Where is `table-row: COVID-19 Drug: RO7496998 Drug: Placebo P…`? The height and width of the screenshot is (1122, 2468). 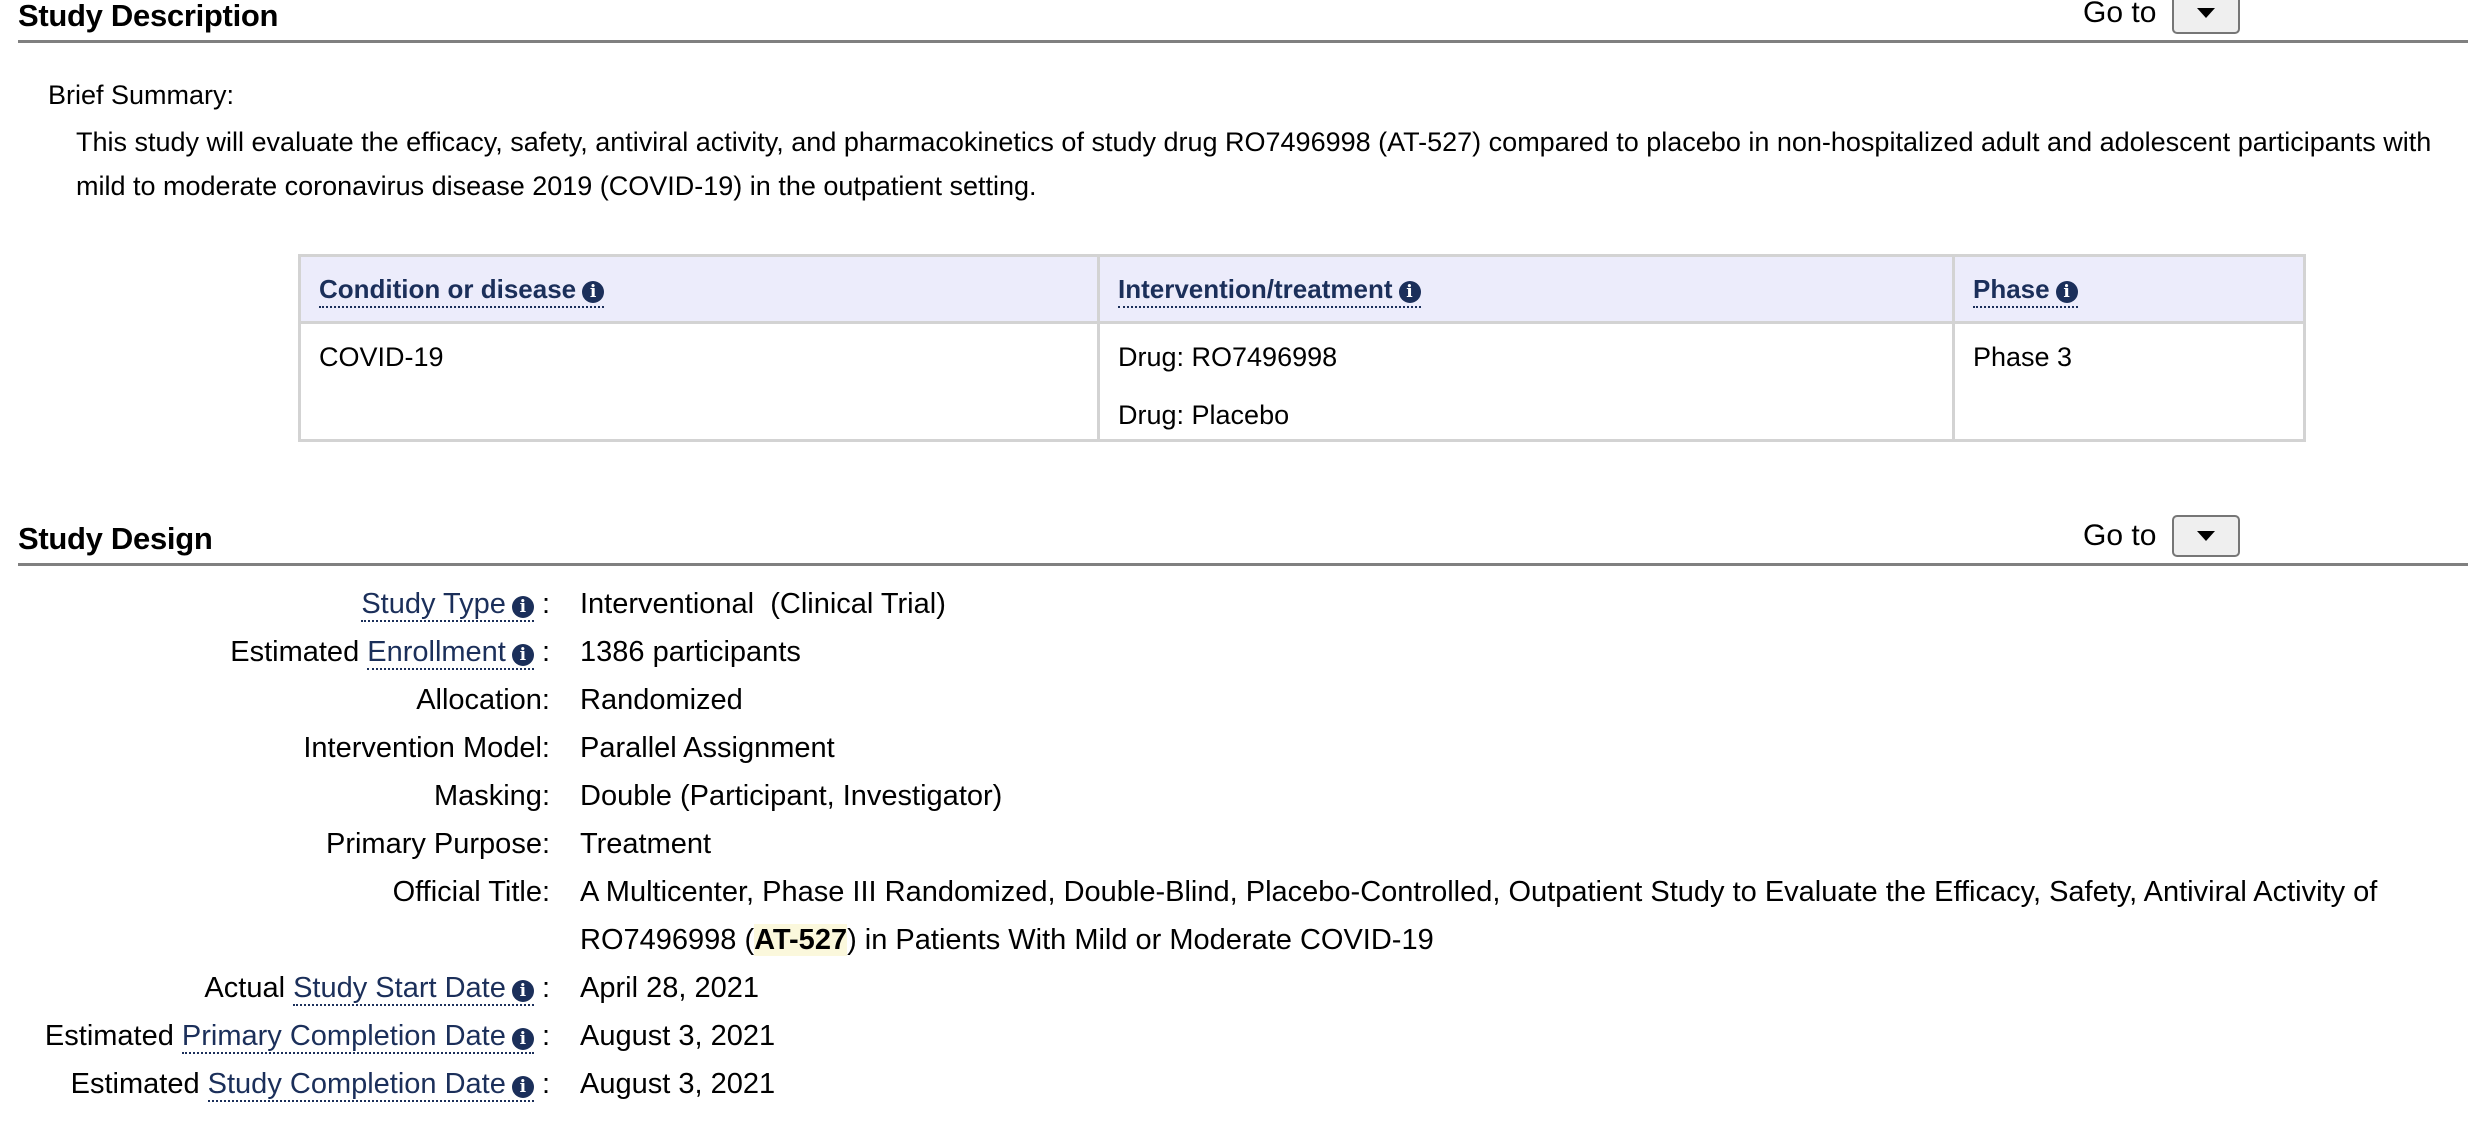
table-row: COVID-19 Drug: RO7496998 Drug: Placebo P… is located at coordinates (1302, 381).